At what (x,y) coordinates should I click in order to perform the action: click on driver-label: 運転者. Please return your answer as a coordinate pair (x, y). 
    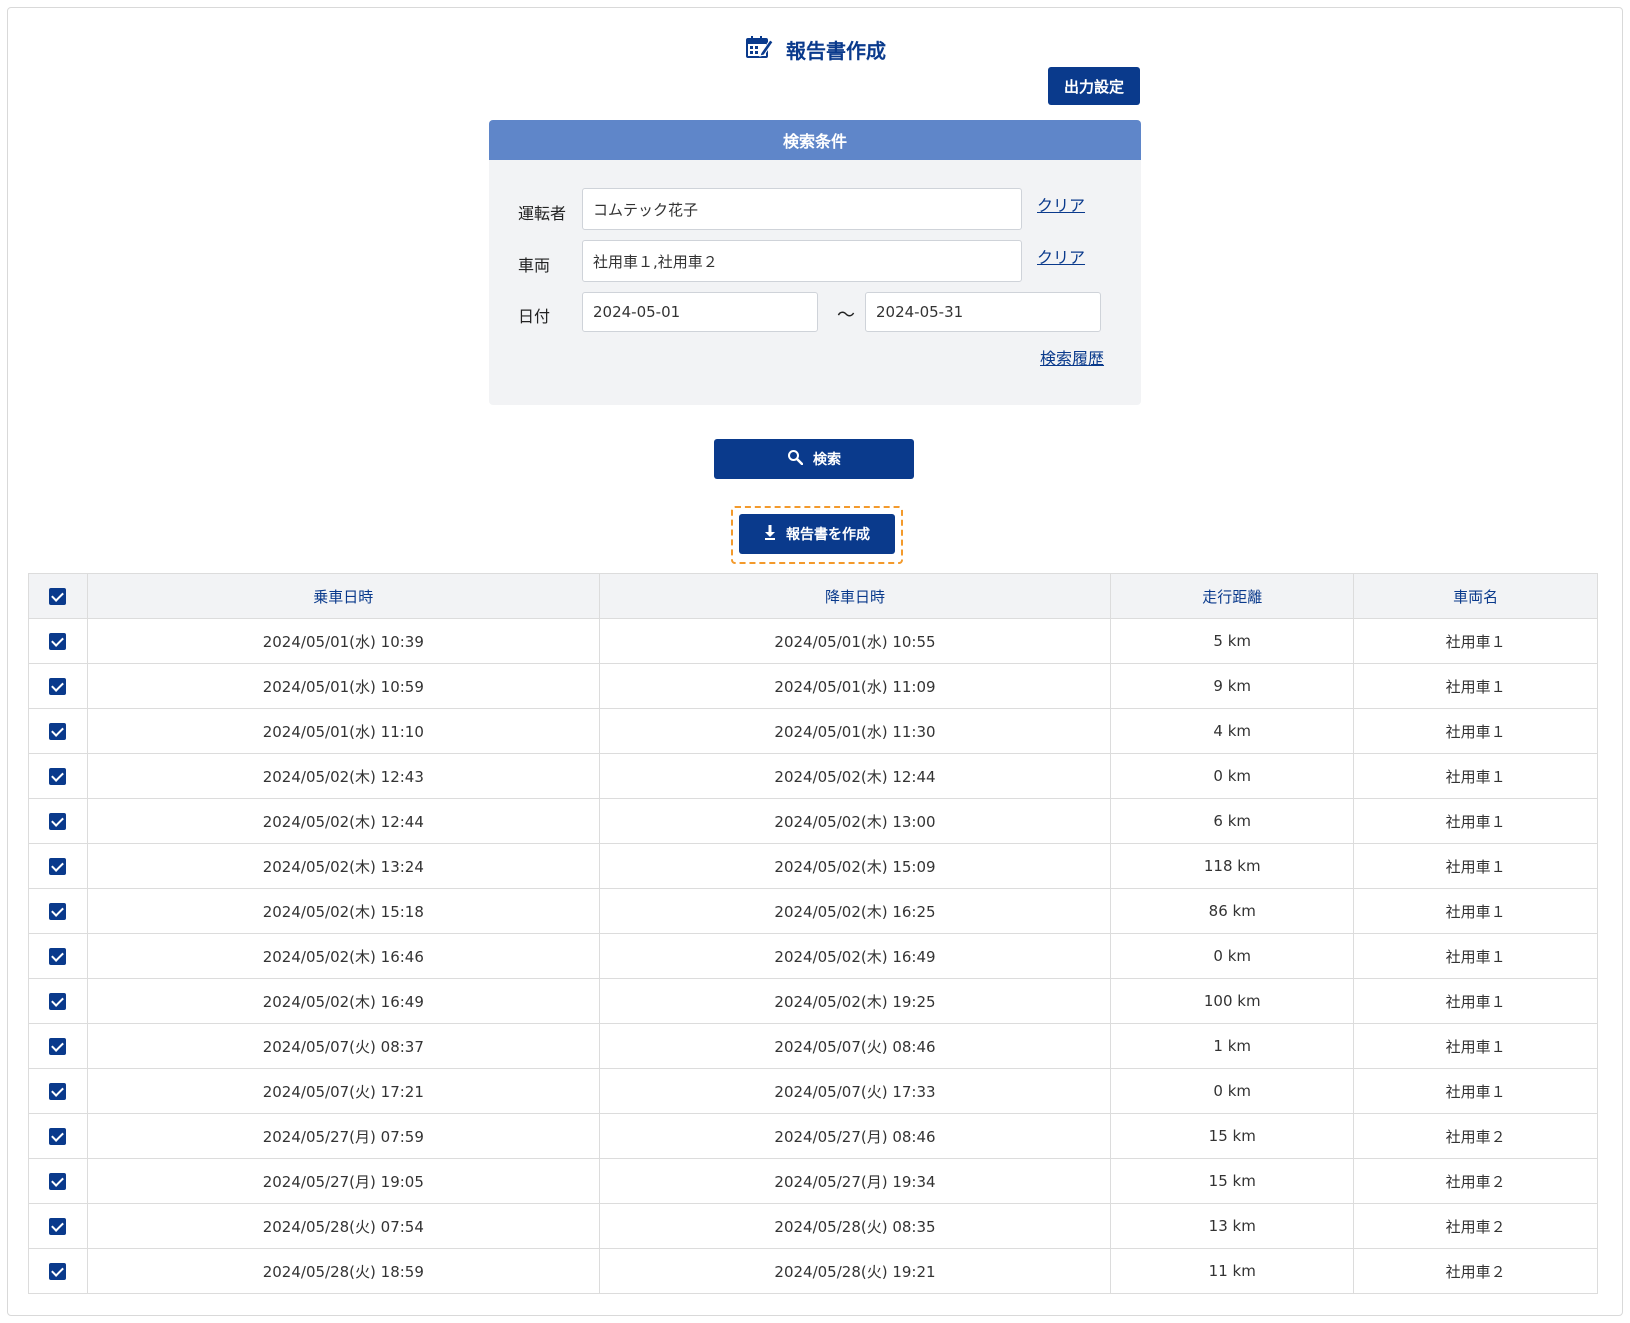
    Looking at the image, I should click on (542, 213).